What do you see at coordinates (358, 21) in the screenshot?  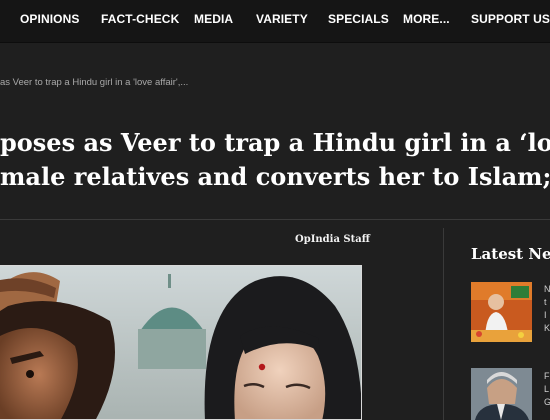 I see `nav-item-specials: SPECIALS` at bounding box center [358, 21].